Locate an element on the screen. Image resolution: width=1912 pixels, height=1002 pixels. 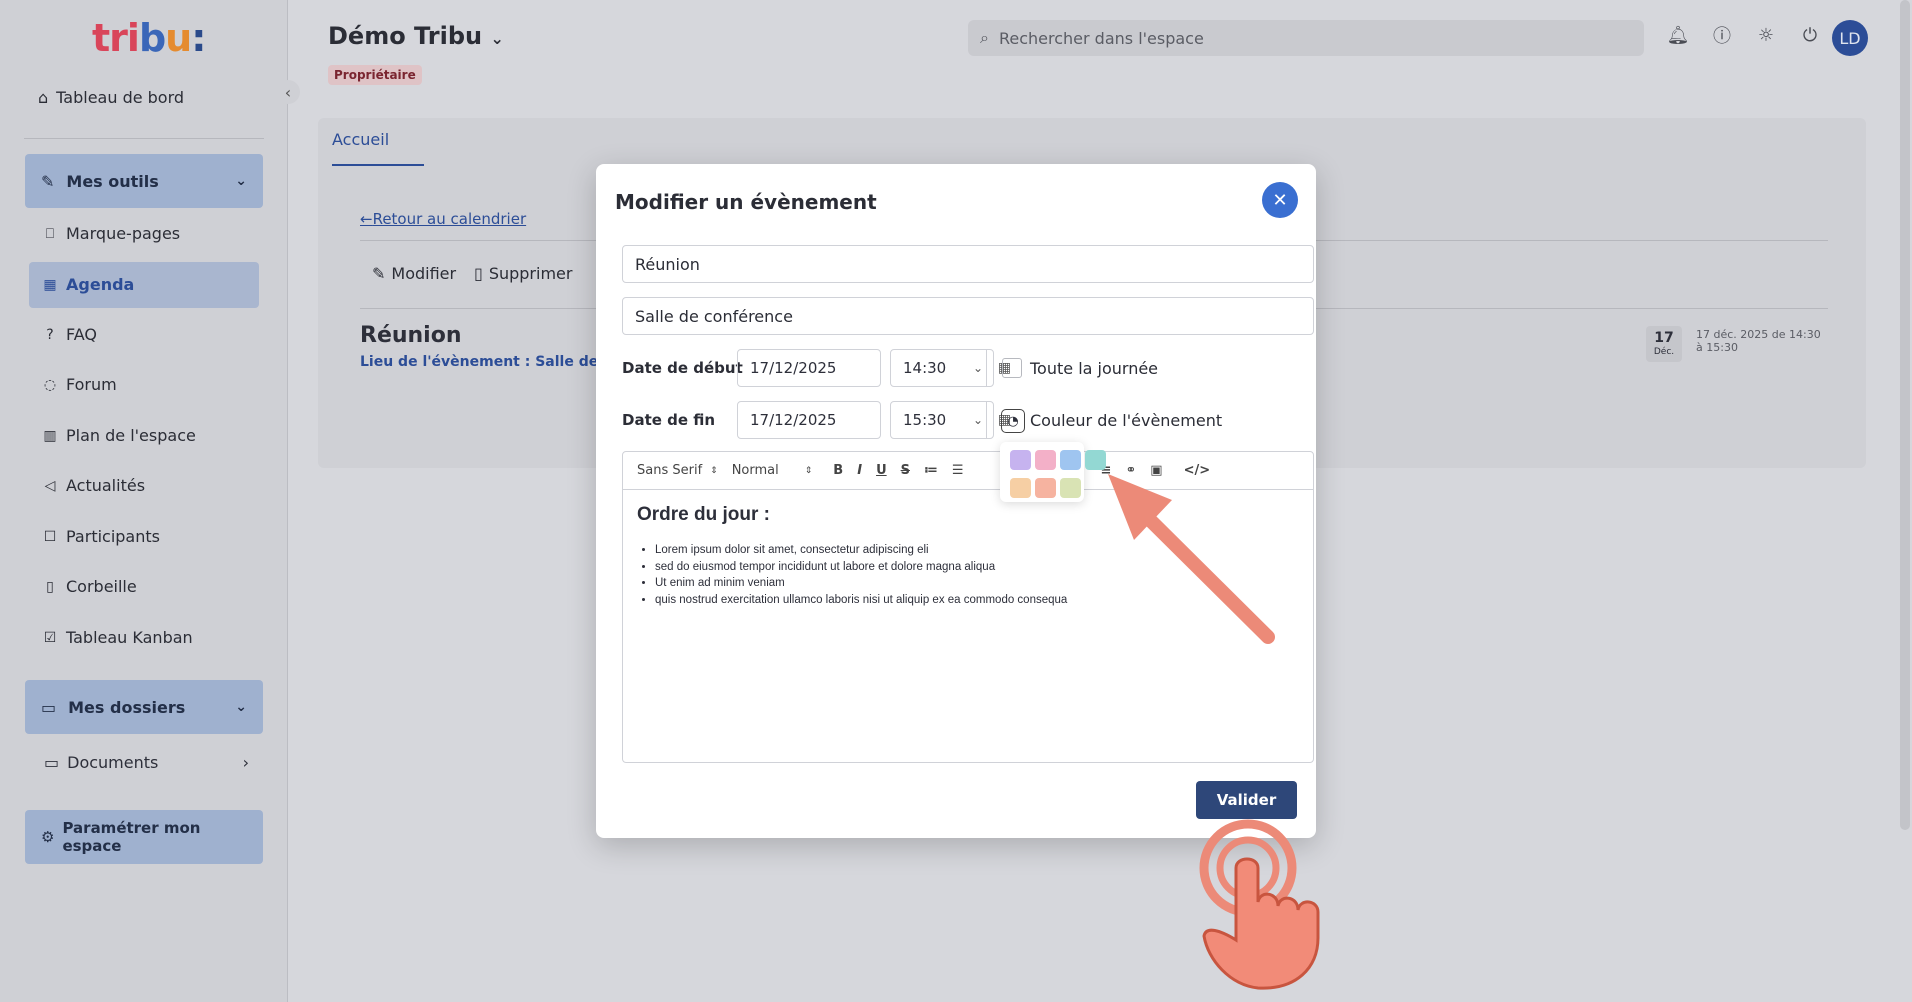
tutorial-overlay is located at coordinates (1214, 732).